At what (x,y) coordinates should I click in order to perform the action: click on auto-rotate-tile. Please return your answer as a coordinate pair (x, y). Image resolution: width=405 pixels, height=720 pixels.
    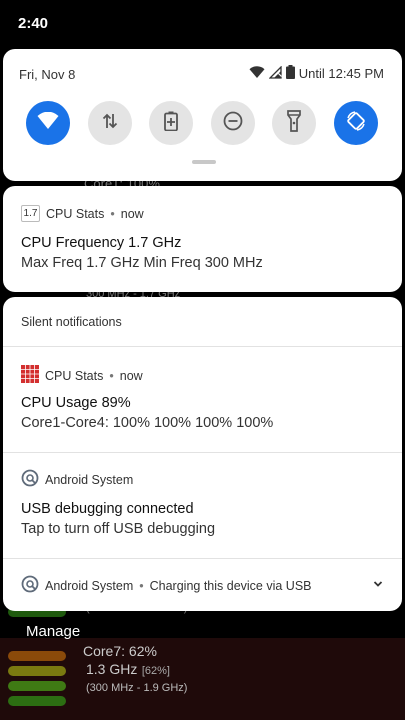
    Looking at the image, I should click on (355, 123).